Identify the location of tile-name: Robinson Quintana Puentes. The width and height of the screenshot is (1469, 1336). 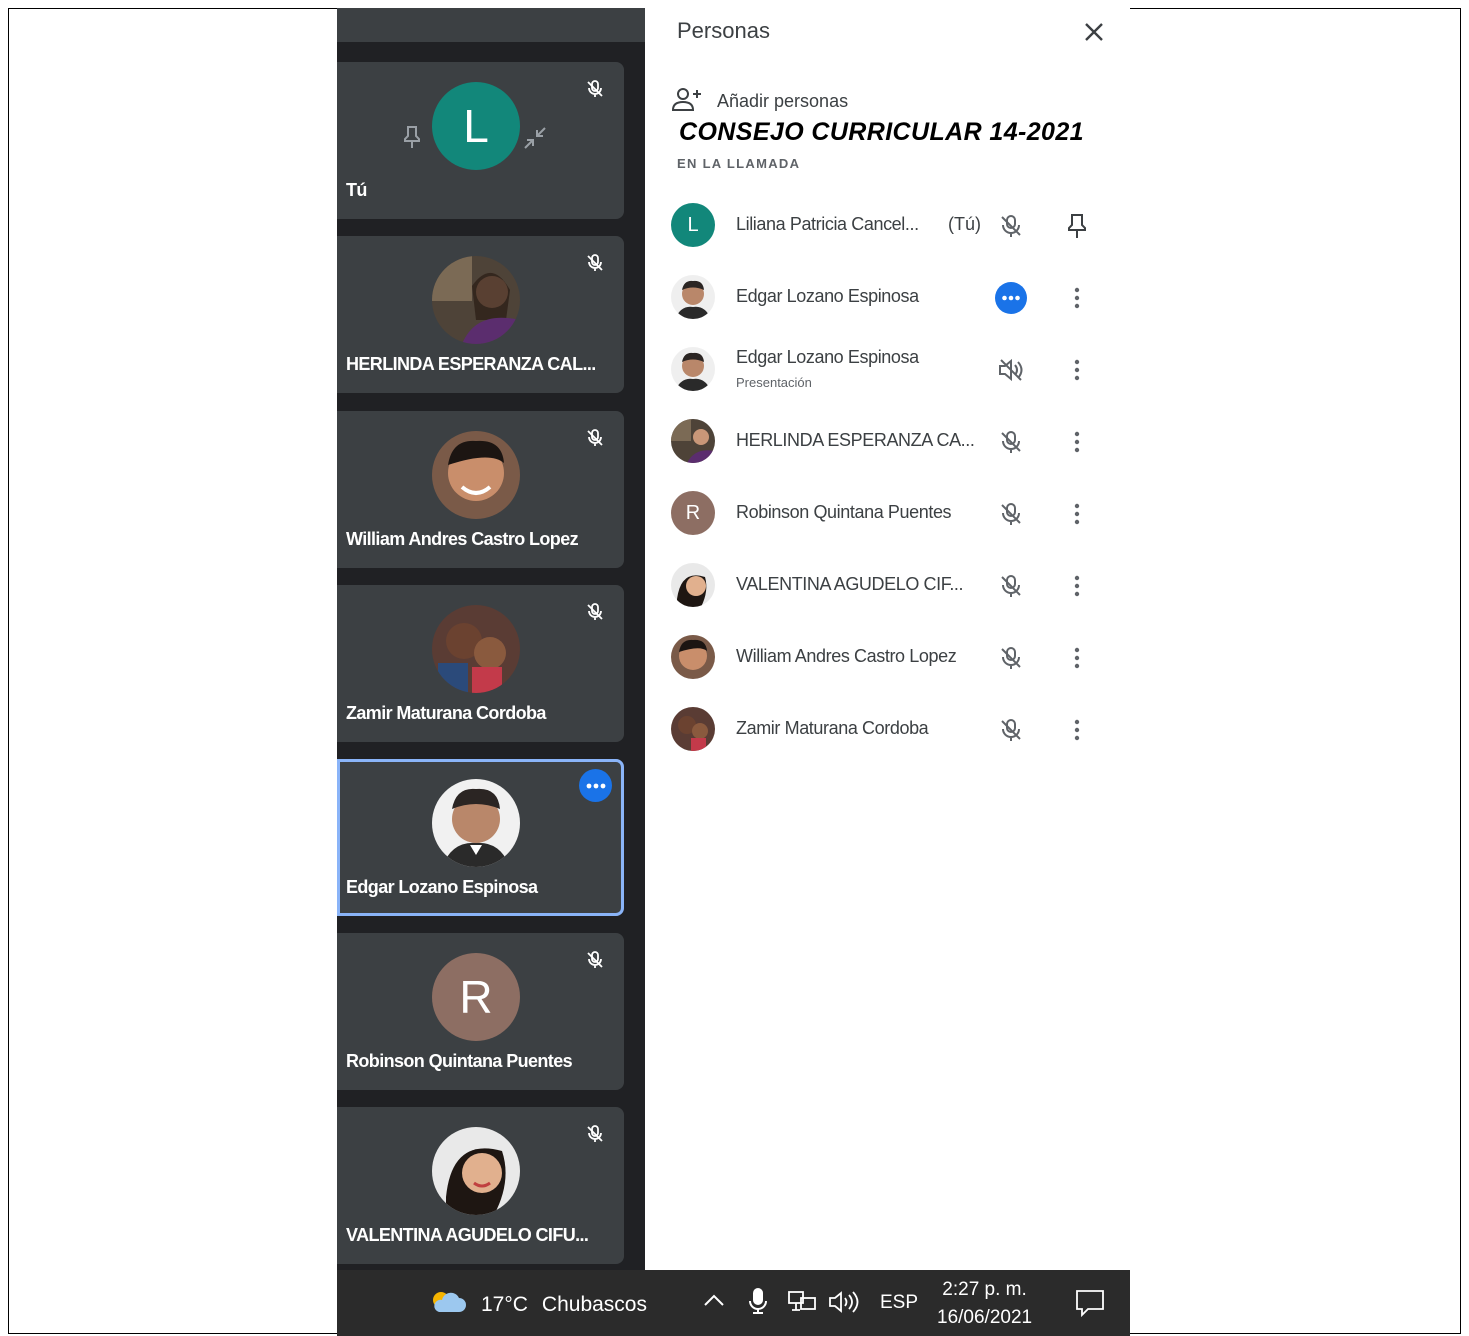
(459, 1061).